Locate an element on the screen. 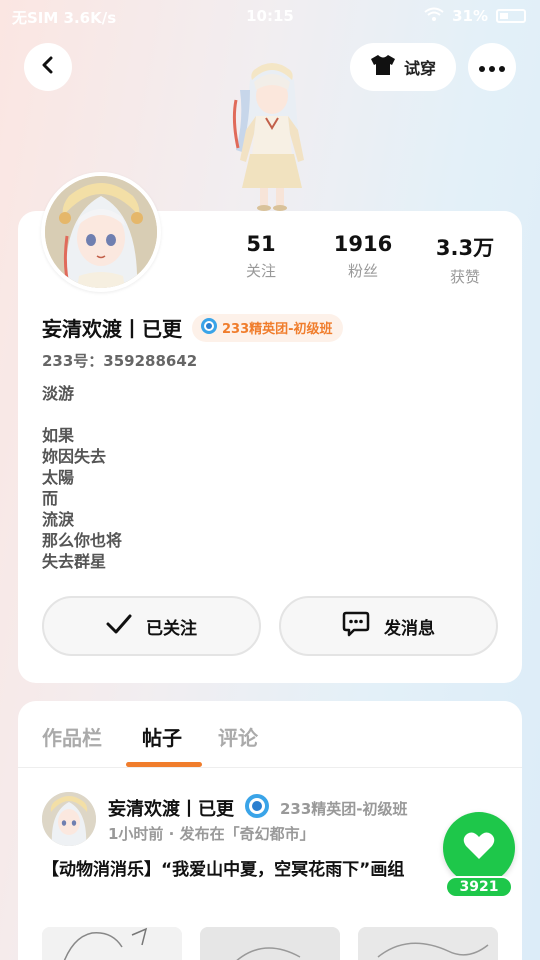 The height and width of the screenshot is (960, 540). stat-label: 获赞 is located at coordinates (464, 277).